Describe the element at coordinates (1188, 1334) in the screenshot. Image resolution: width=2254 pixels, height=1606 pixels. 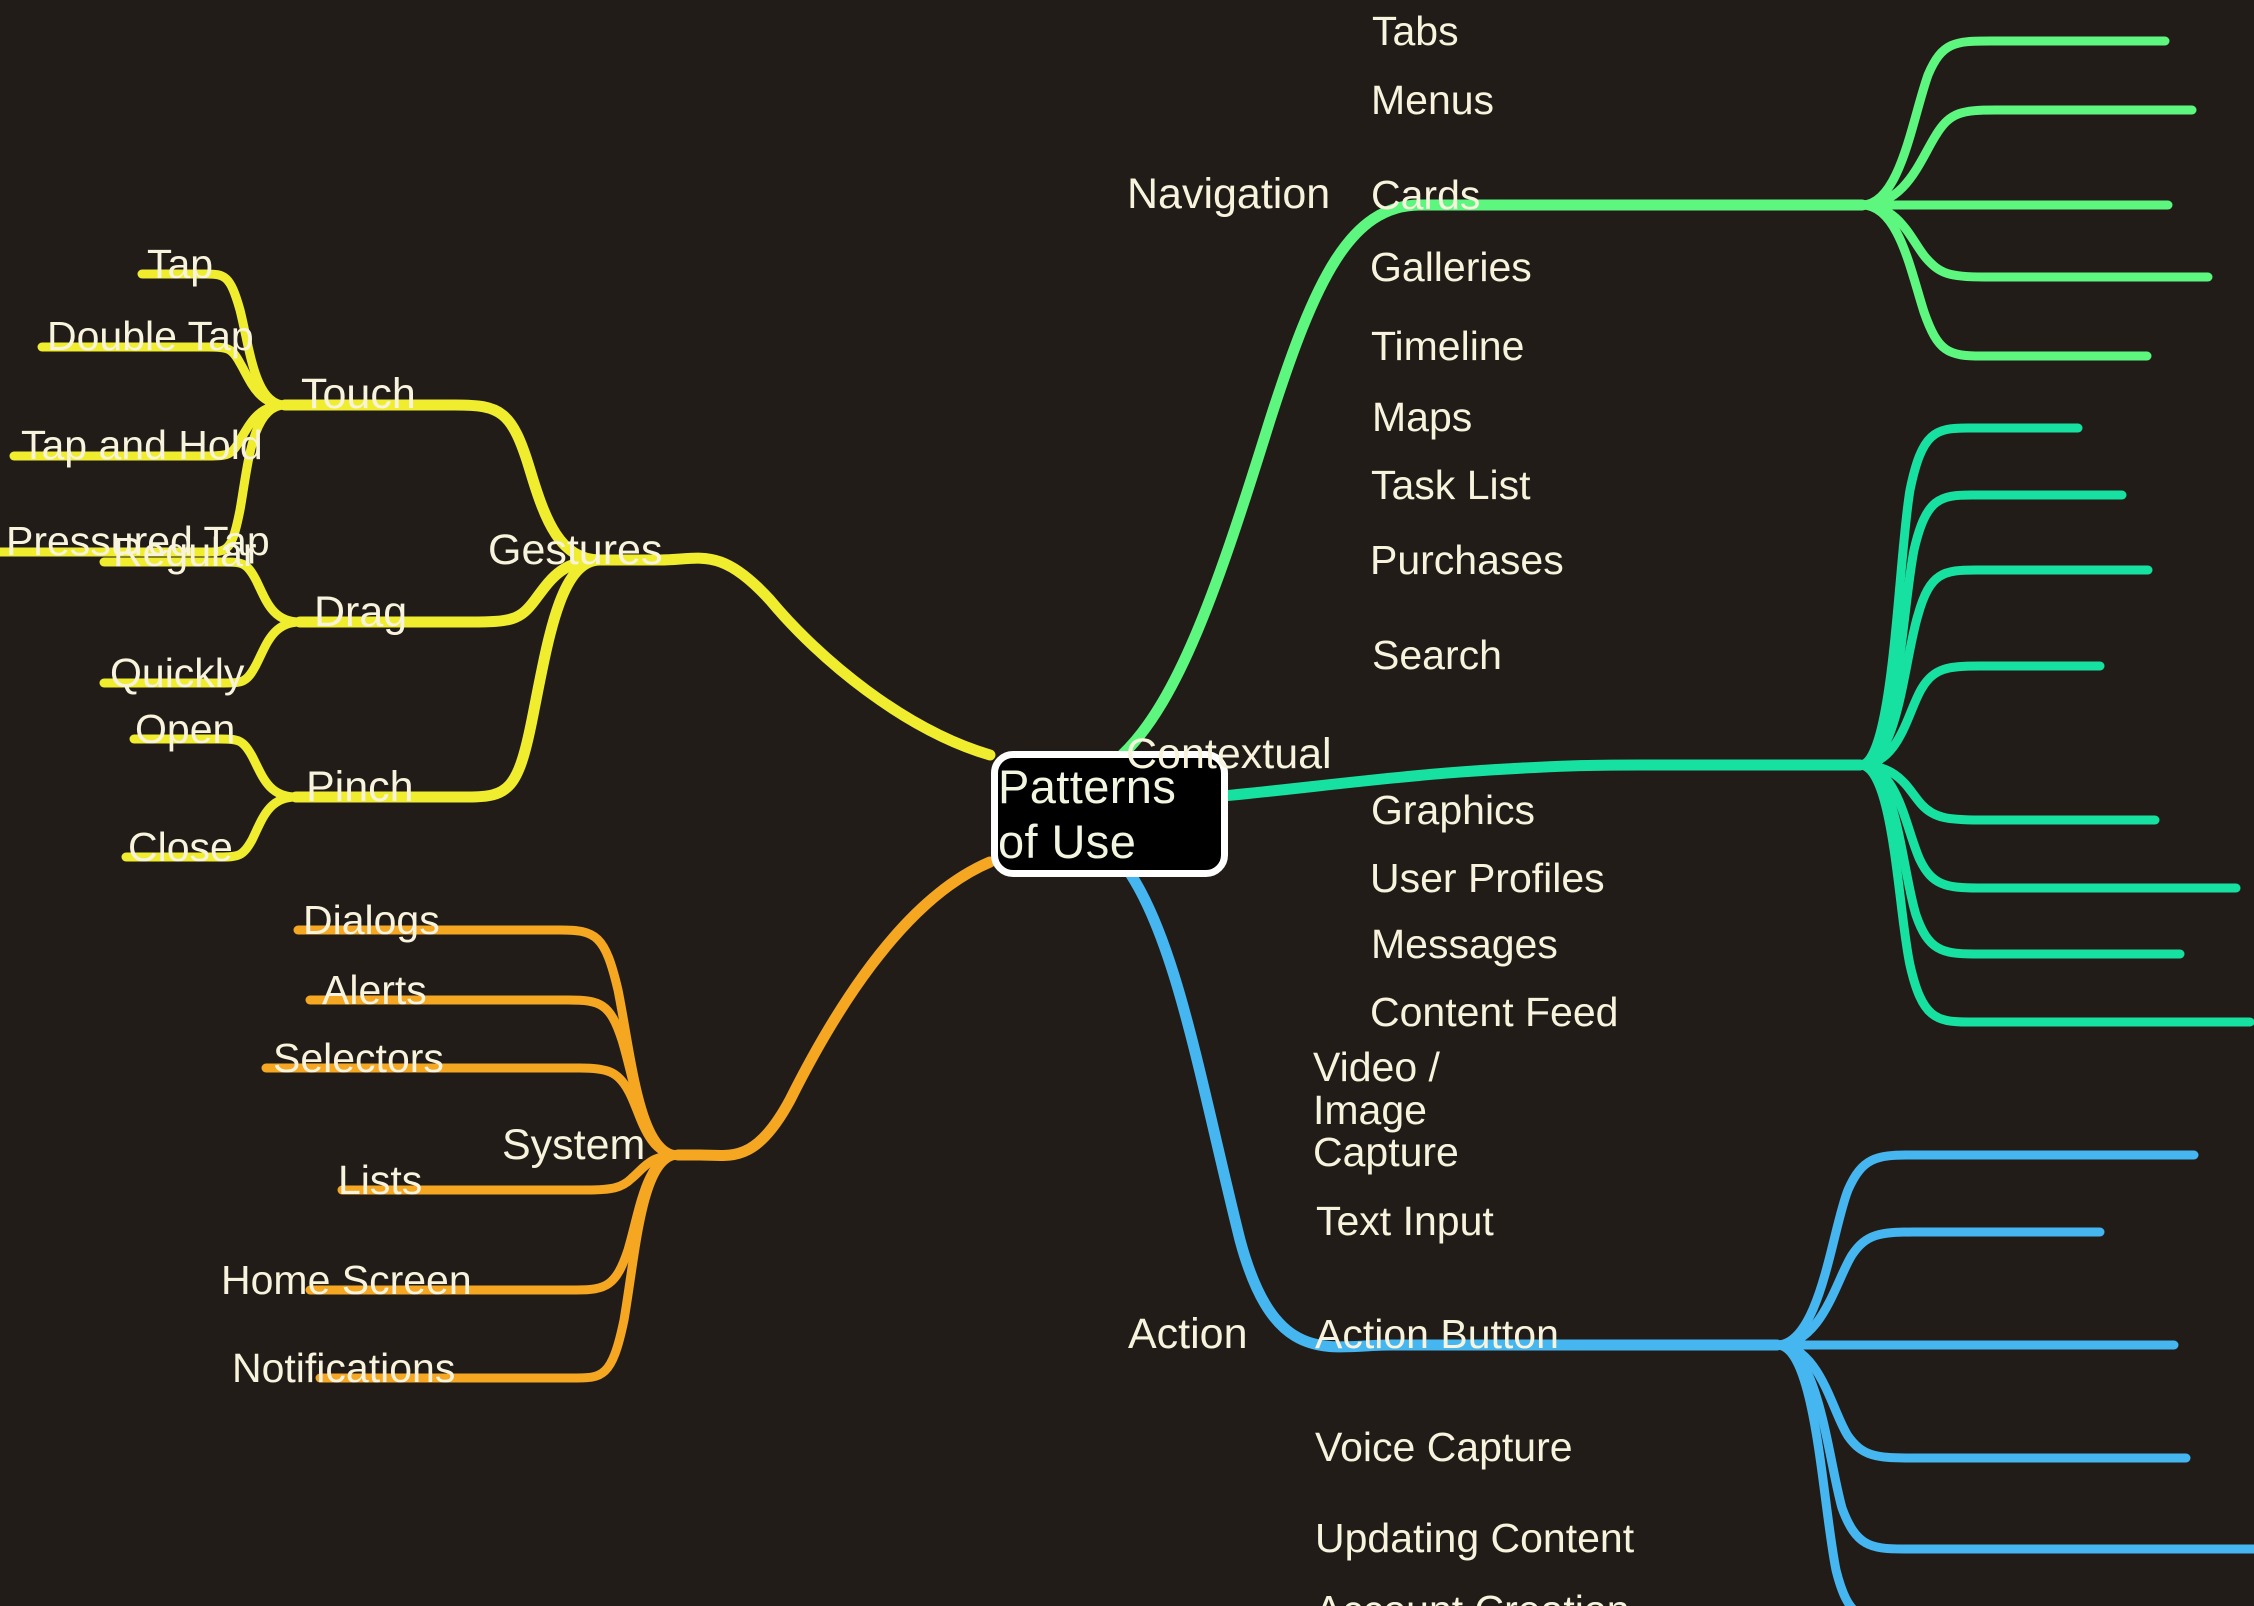
I see `branch-label-action: Action` at that location.